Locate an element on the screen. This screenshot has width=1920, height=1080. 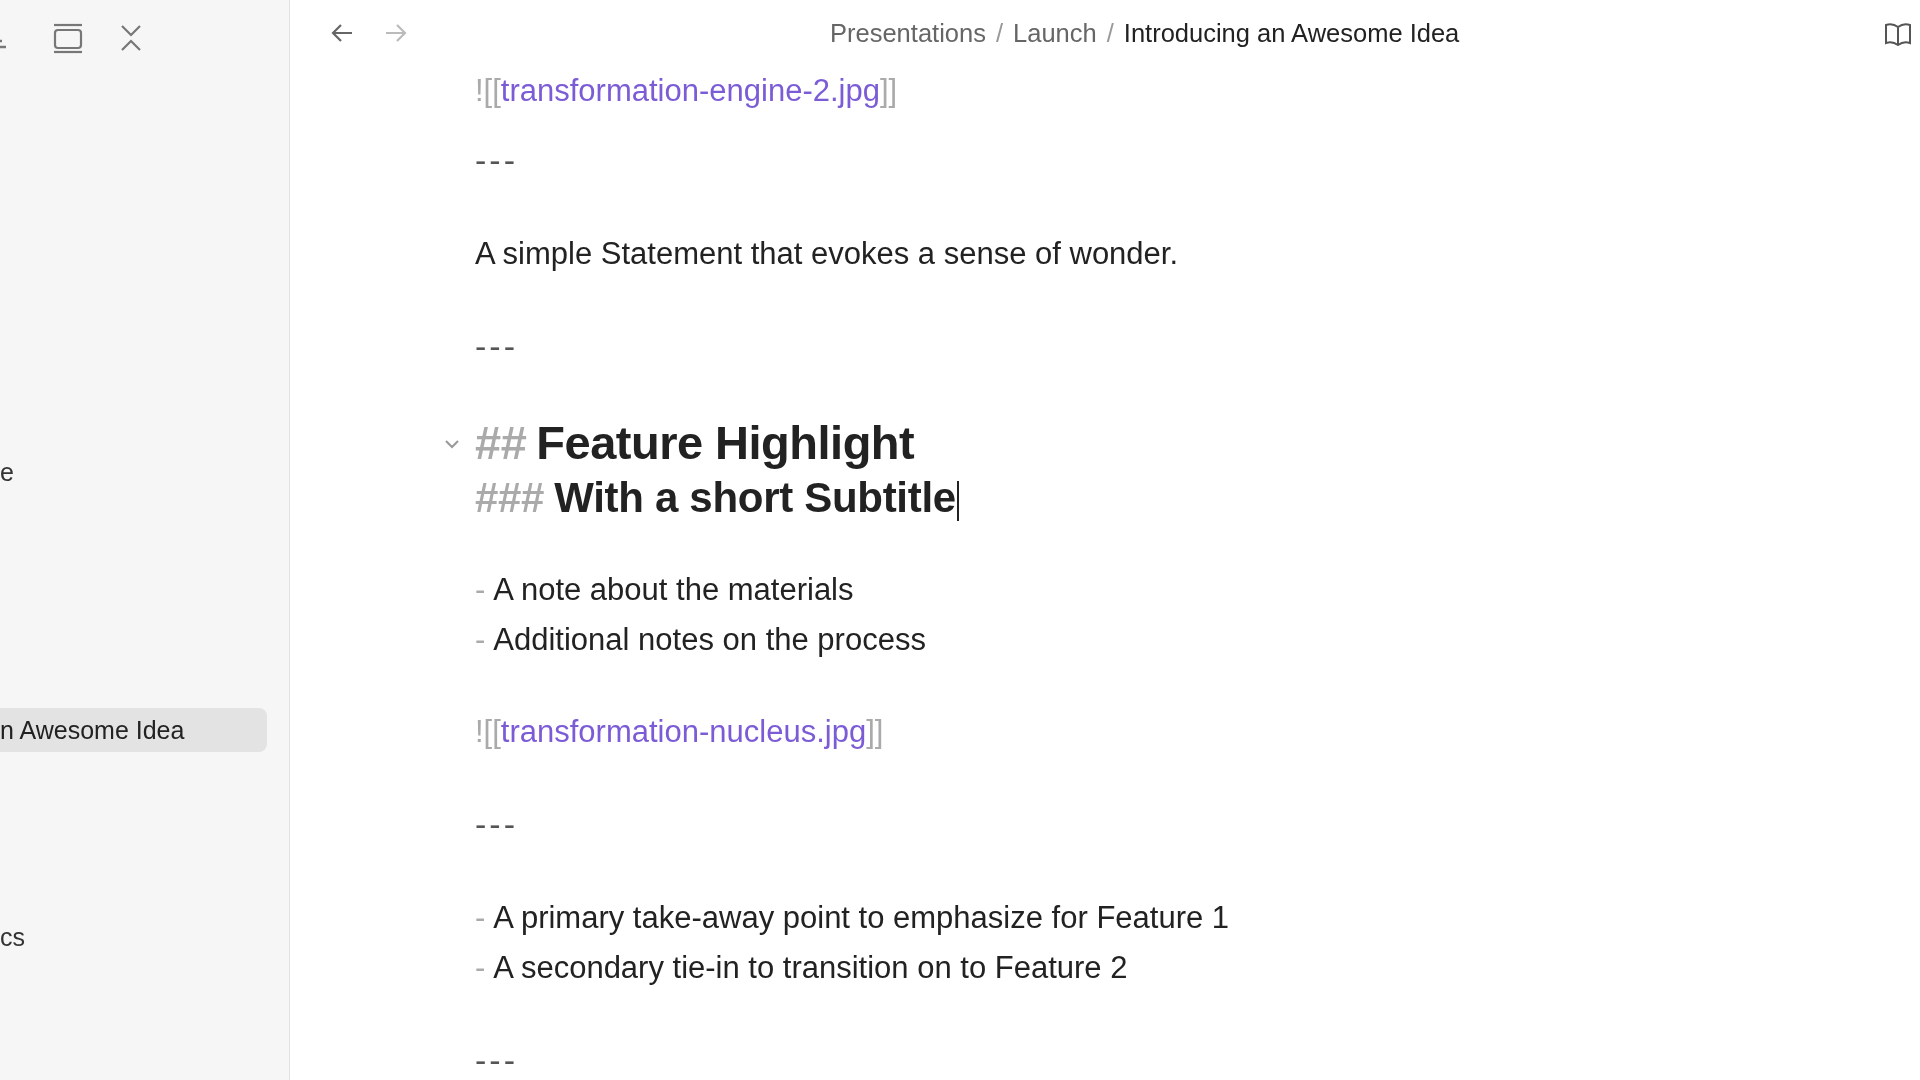
list-item-text: - A note about the materials is located at coordinates (664, 590).